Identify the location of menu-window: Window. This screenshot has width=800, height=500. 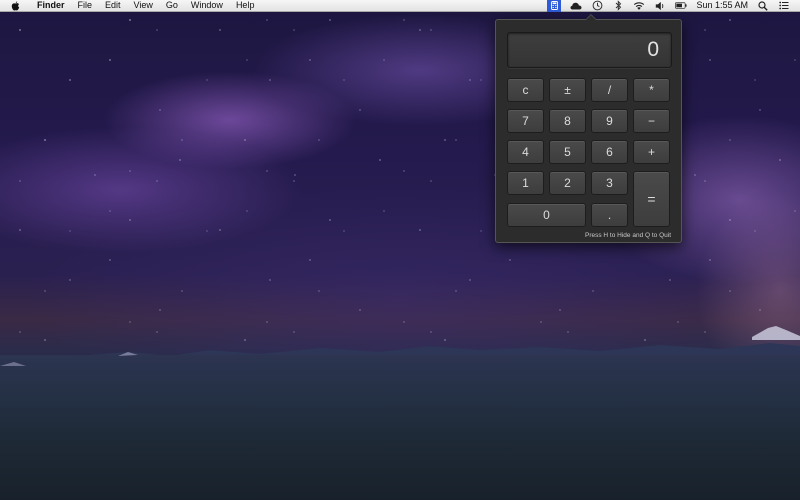
(207, 5).